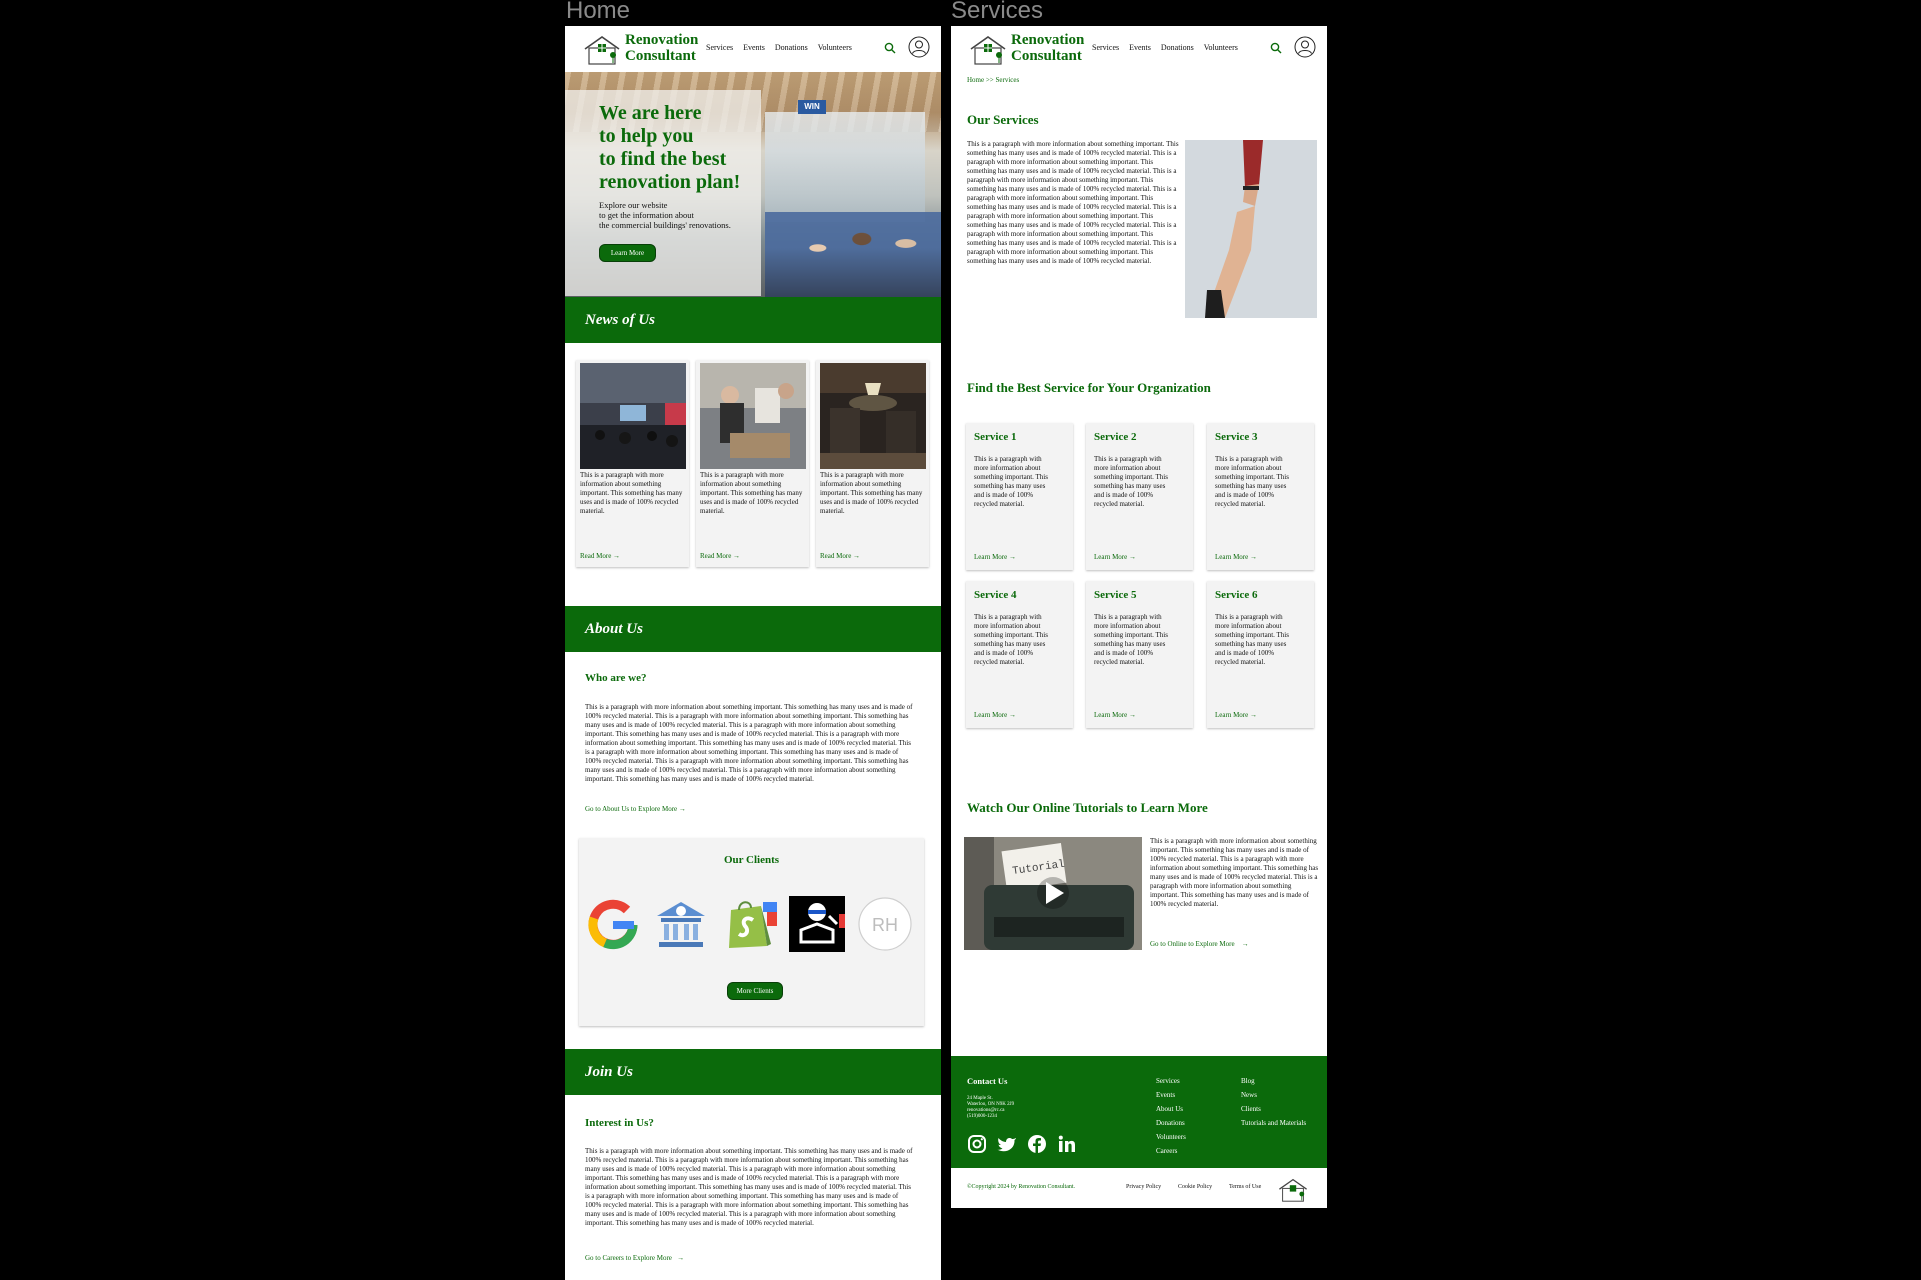 This screenshot has width=1921, height=1280. I want to click on footer-link-careers: Careers, so click(1171, 1151).